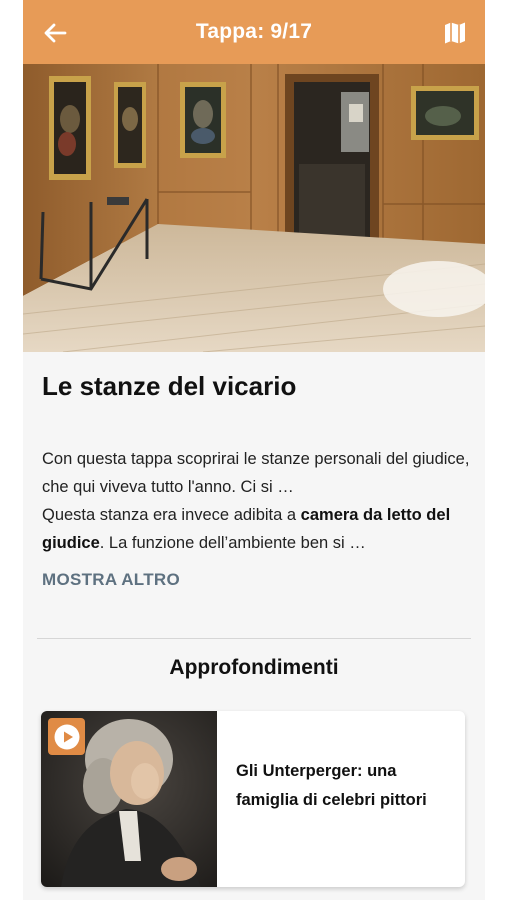  What do you see at coordinates (171, 515) in the screenshot?
I see `description-text: Questa stanza era invece adibita a` at bounding box center [171, 515].